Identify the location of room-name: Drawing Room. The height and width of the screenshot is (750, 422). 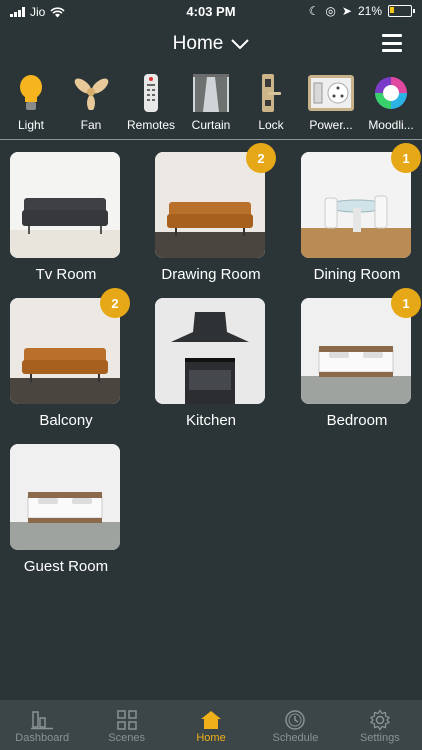
(211, 274).